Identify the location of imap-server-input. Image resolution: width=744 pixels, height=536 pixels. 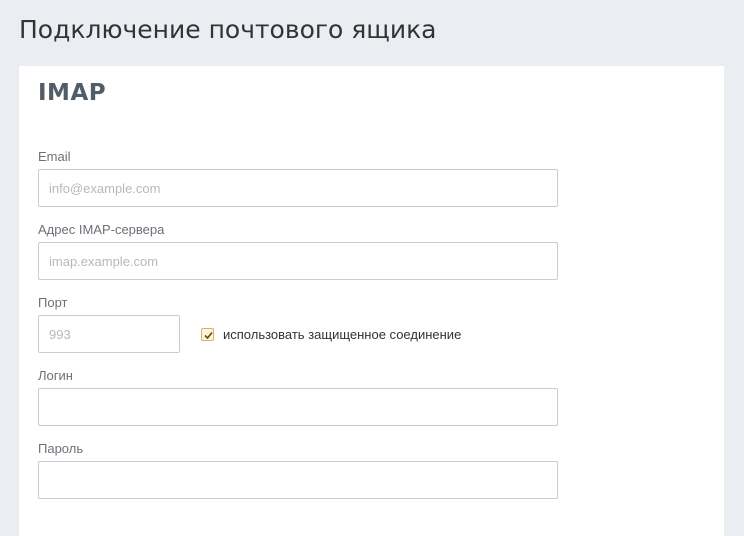
(298, 261).